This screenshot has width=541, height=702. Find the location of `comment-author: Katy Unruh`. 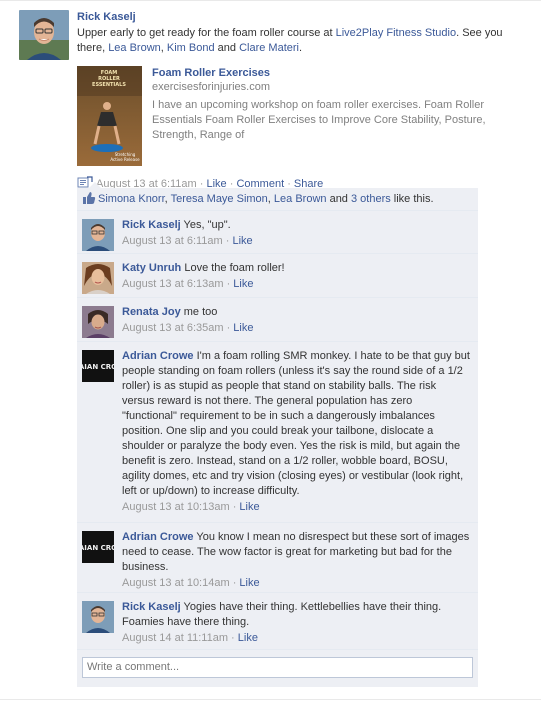

comment-author: Katy Unruh is located at coordinates (151, 268).